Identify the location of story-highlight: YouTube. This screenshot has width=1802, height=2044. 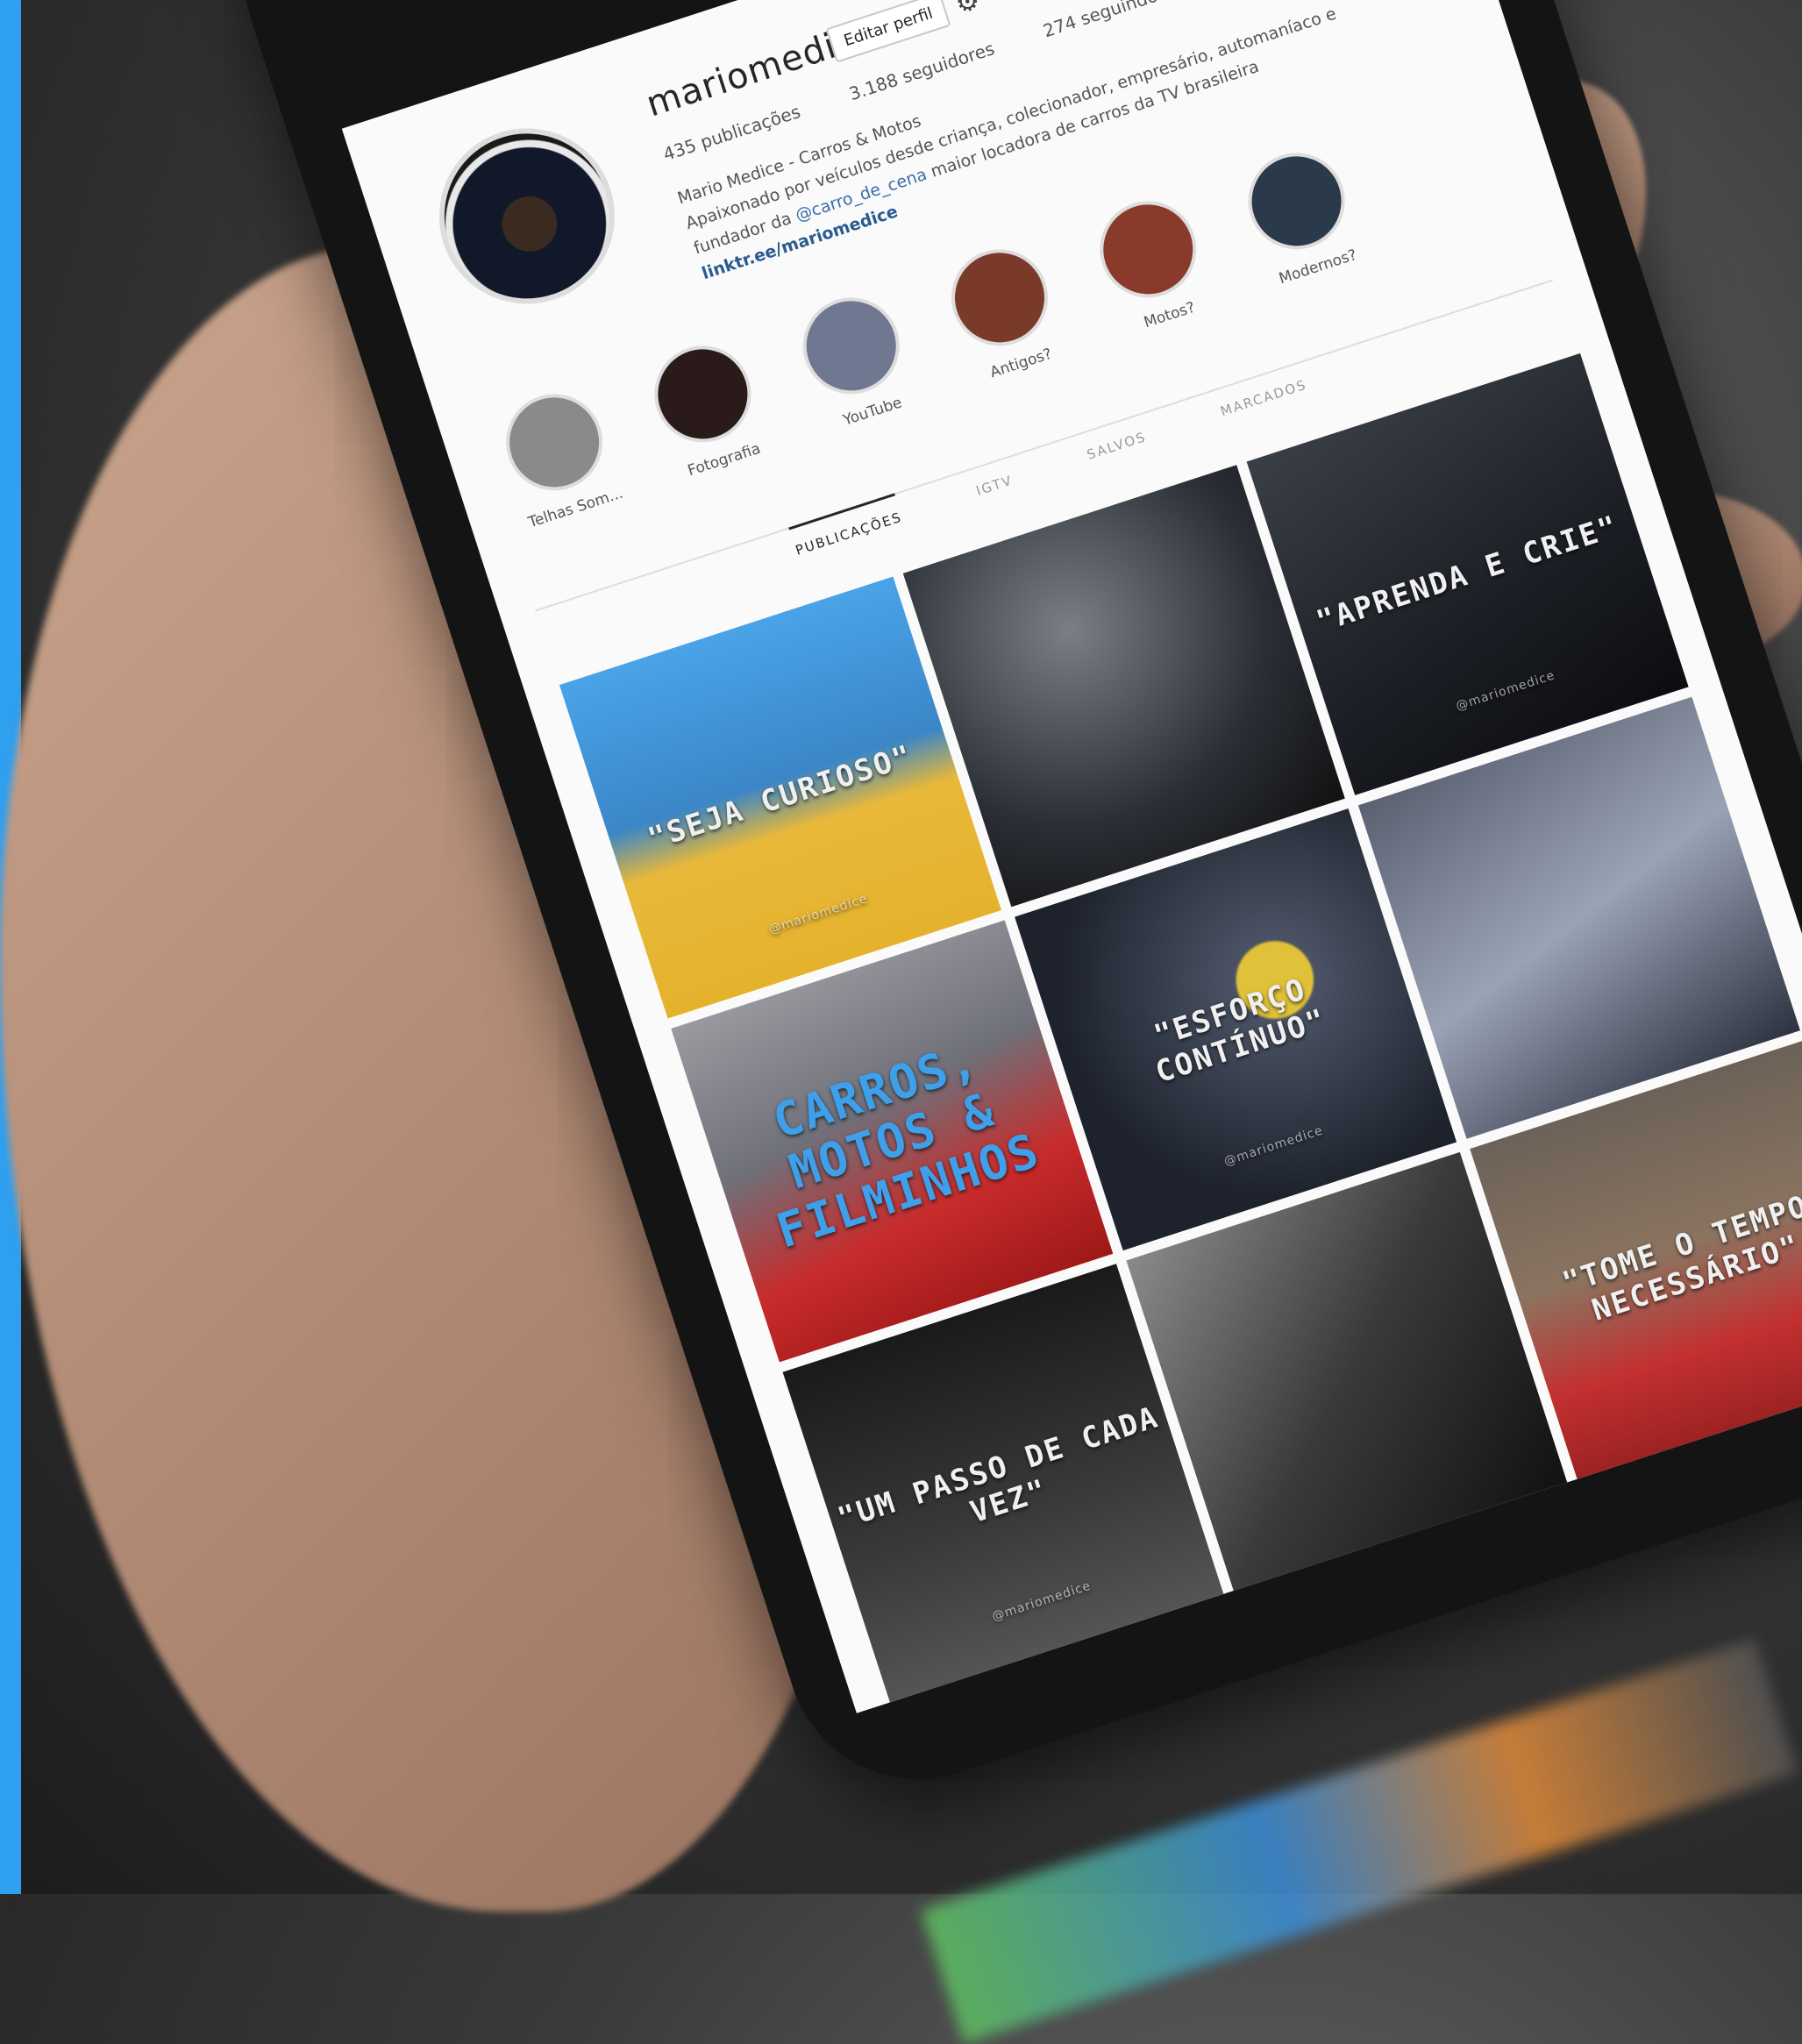
(864, 383).